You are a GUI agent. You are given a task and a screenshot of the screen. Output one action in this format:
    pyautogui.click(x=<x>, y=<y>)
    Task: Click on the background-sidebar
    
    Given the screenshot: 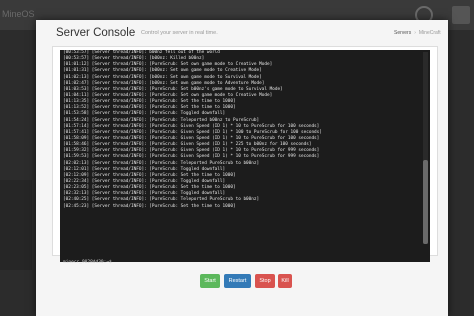 What is the action you would take?
    pyautogui.click(x=16, y=225)
    